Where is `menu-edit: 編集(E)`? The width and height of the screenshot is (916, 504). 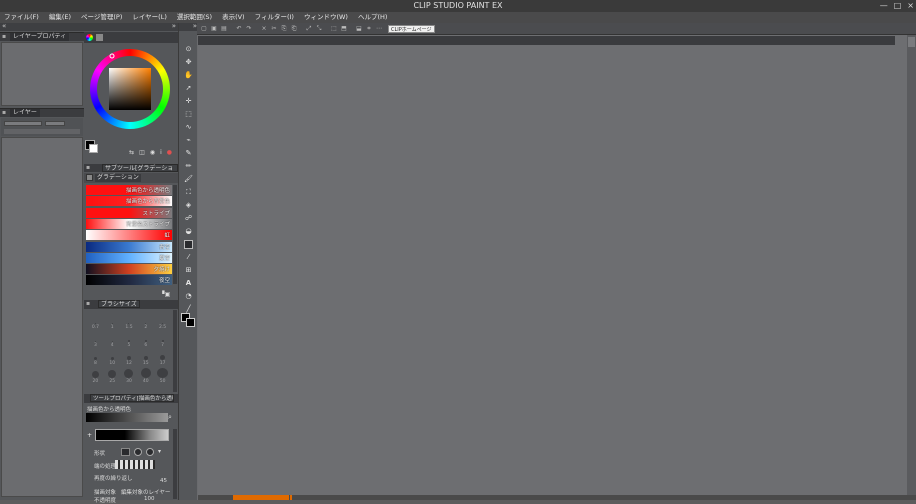 menu-edit: 編集(E) is located at coordinates (60, 17).